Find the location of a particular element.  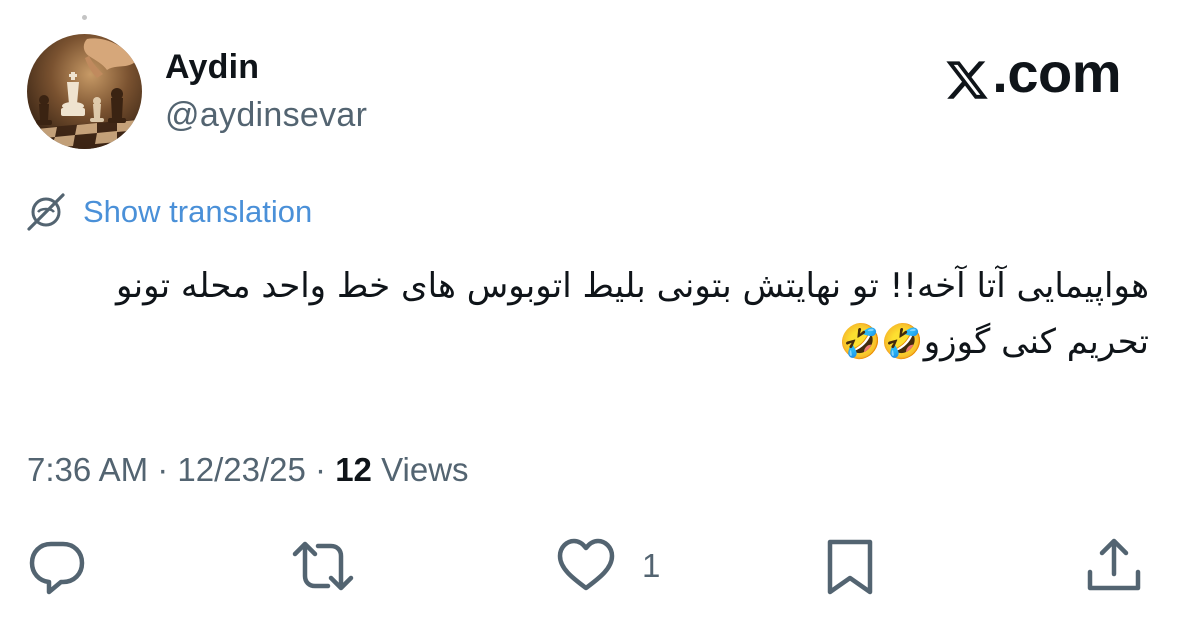

tweet-meta: 7:36 AM · 12/23/25 · 12 Views is located at coordinates (248, 470).